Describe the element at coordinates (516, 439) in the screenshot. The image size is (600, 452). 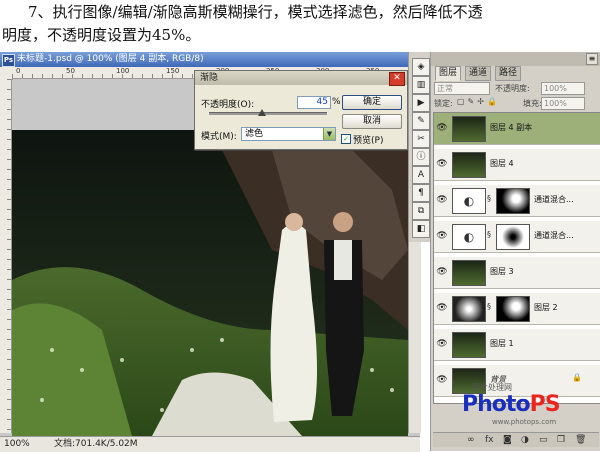
I see `layers-panel-footer: ∞ fx ◙ ◑ ▭ ❐ 🗑` at that location.